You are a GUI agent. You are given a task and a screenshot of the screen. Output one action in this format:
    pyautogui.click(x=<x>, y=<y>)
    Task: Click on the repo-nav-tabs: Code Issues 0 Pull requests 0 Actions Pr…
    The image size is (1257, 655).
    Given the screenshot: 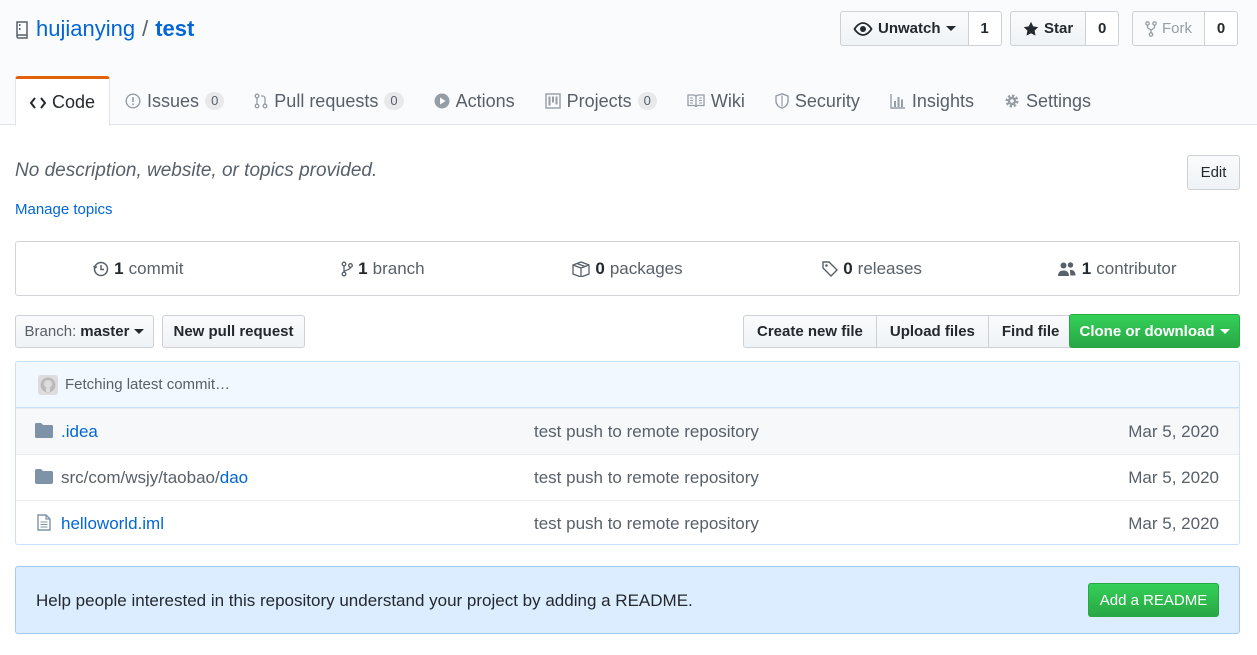 What is the action you would take?
    pyautogui.click(x=560, y=101)
    